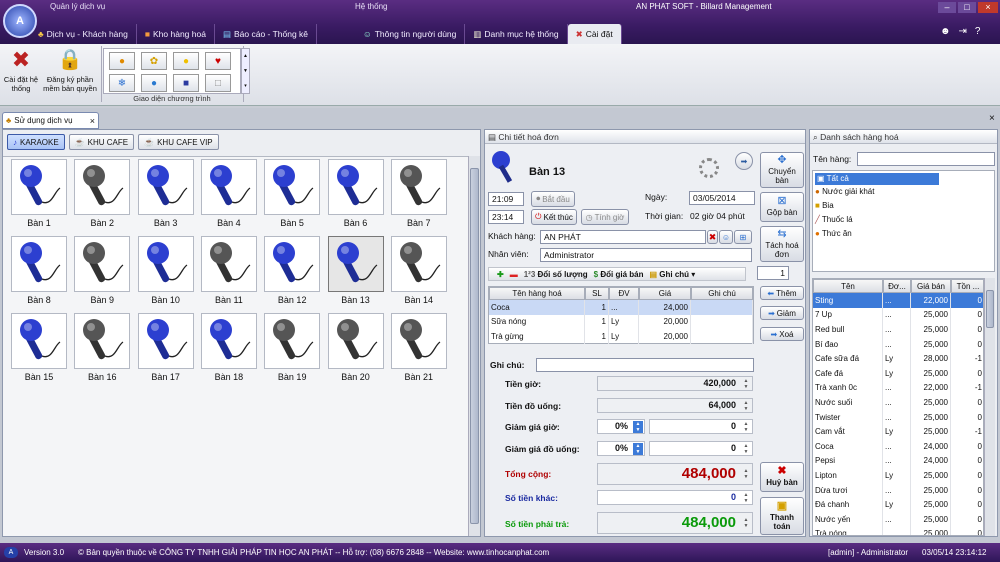 The width and height of the screenshot is (1000, 562). Describe the element at coordinates (898, 300) in the screenshot. I see `product-row: Sting... 22,000 0` at that location.